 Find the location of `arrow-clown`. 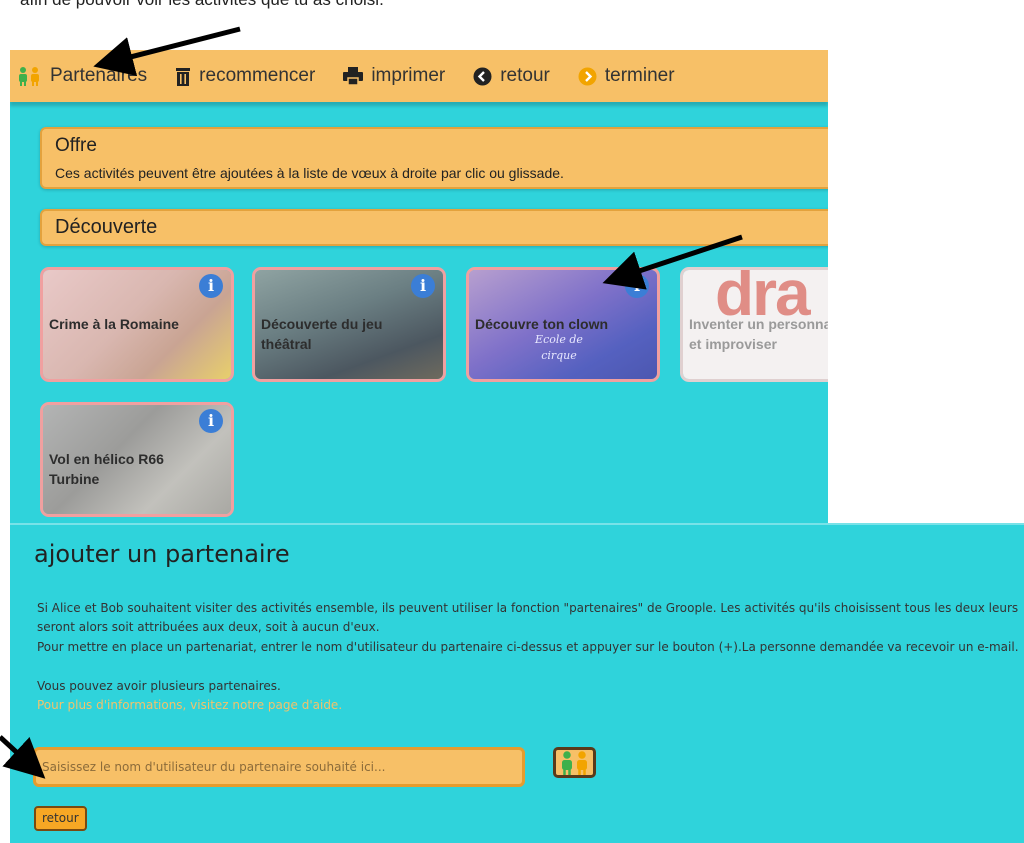

arrow-clown is located at coordinates (672, 262).